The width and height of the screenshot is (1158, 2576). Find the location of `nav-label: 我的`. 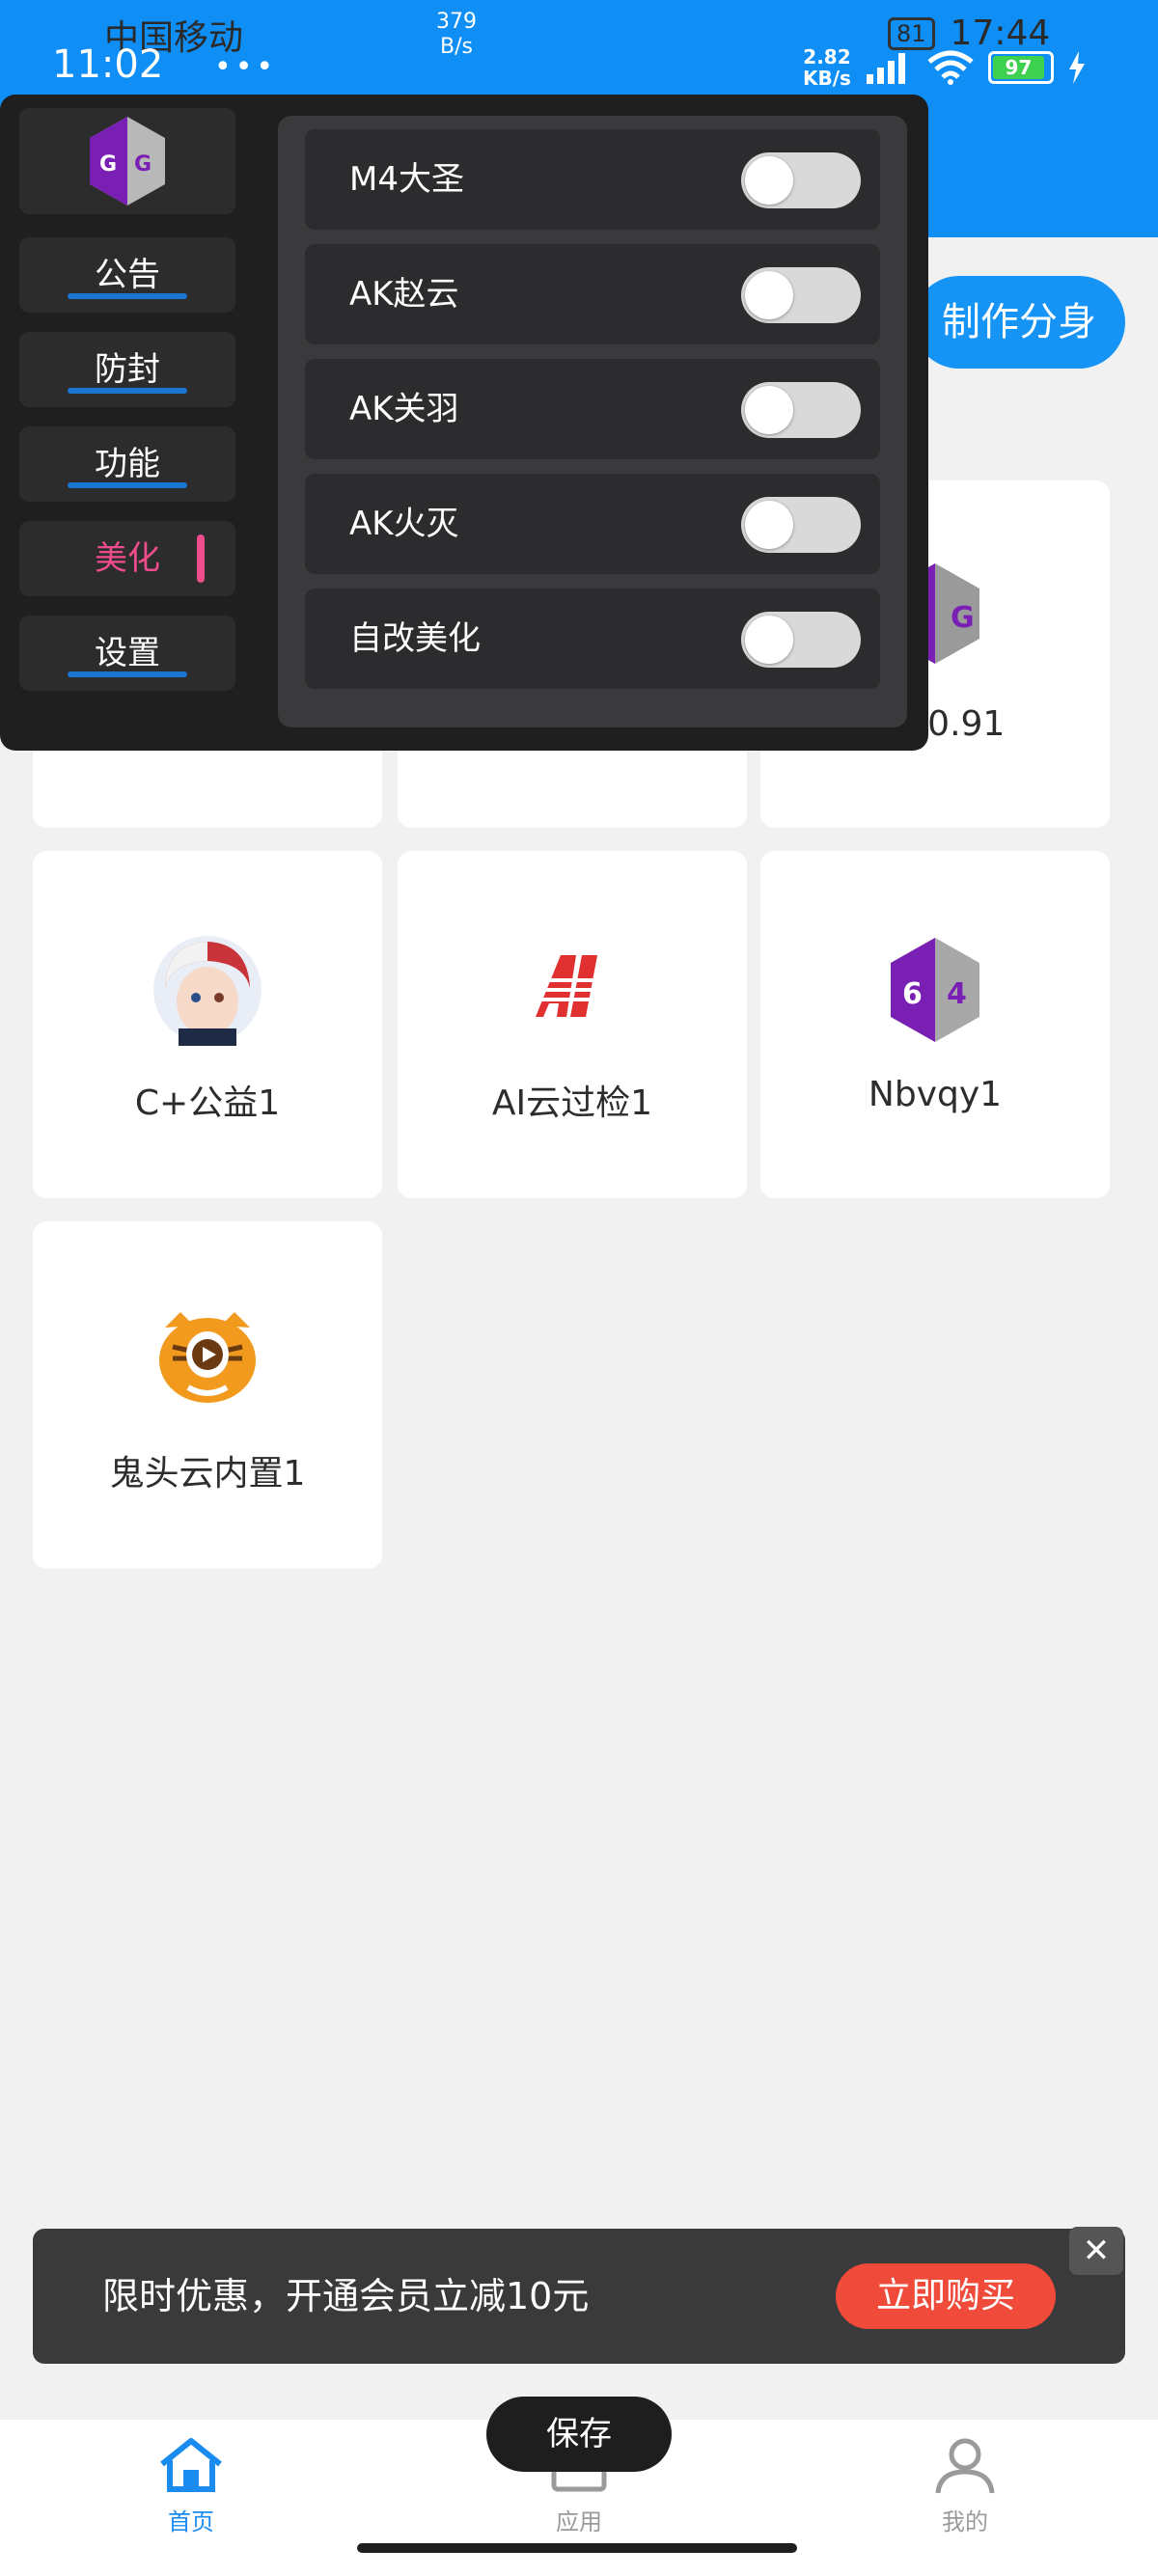

nav-label: 我的 is located at coordinates (965, 2521).